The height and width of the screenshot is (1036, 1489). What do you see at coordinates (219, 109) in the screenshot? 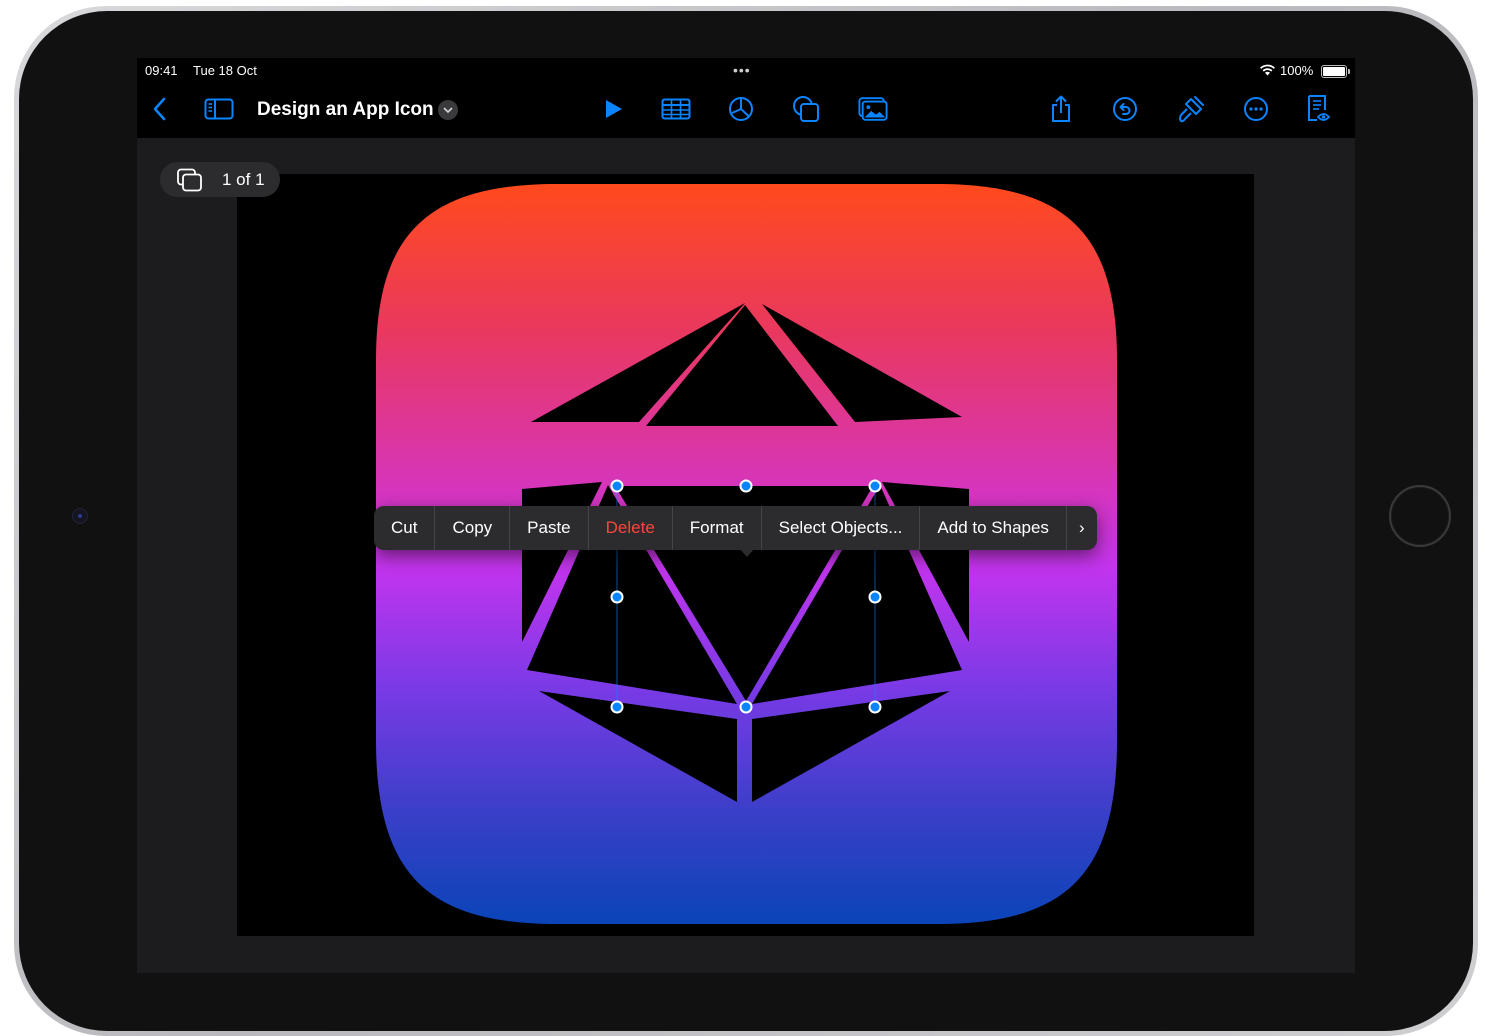
I see `sidebar-icon` at bounding box center [219, 109].